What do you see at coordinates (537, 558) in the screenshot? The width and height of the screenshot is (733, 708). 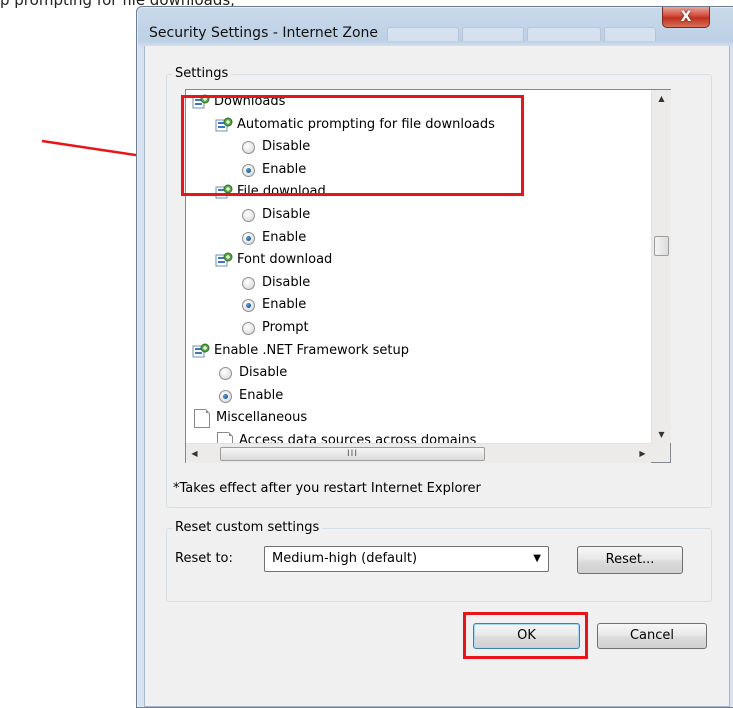 I see `dropdown-arrow-icon: ▼` at bounding box center [537, 558].